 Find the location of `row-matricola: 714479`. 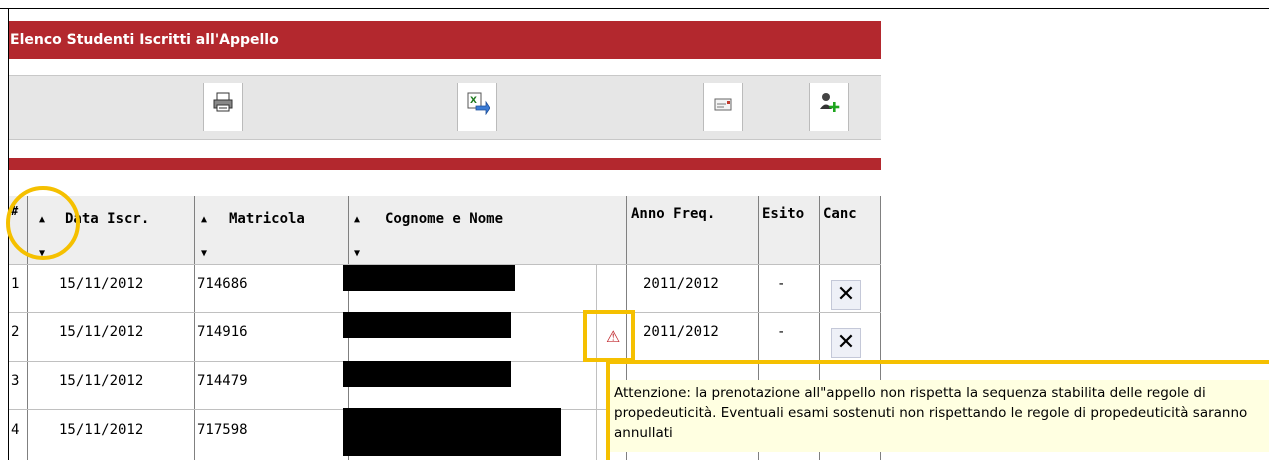

row-matricola: 714479 is located at coordinates (222, 381).